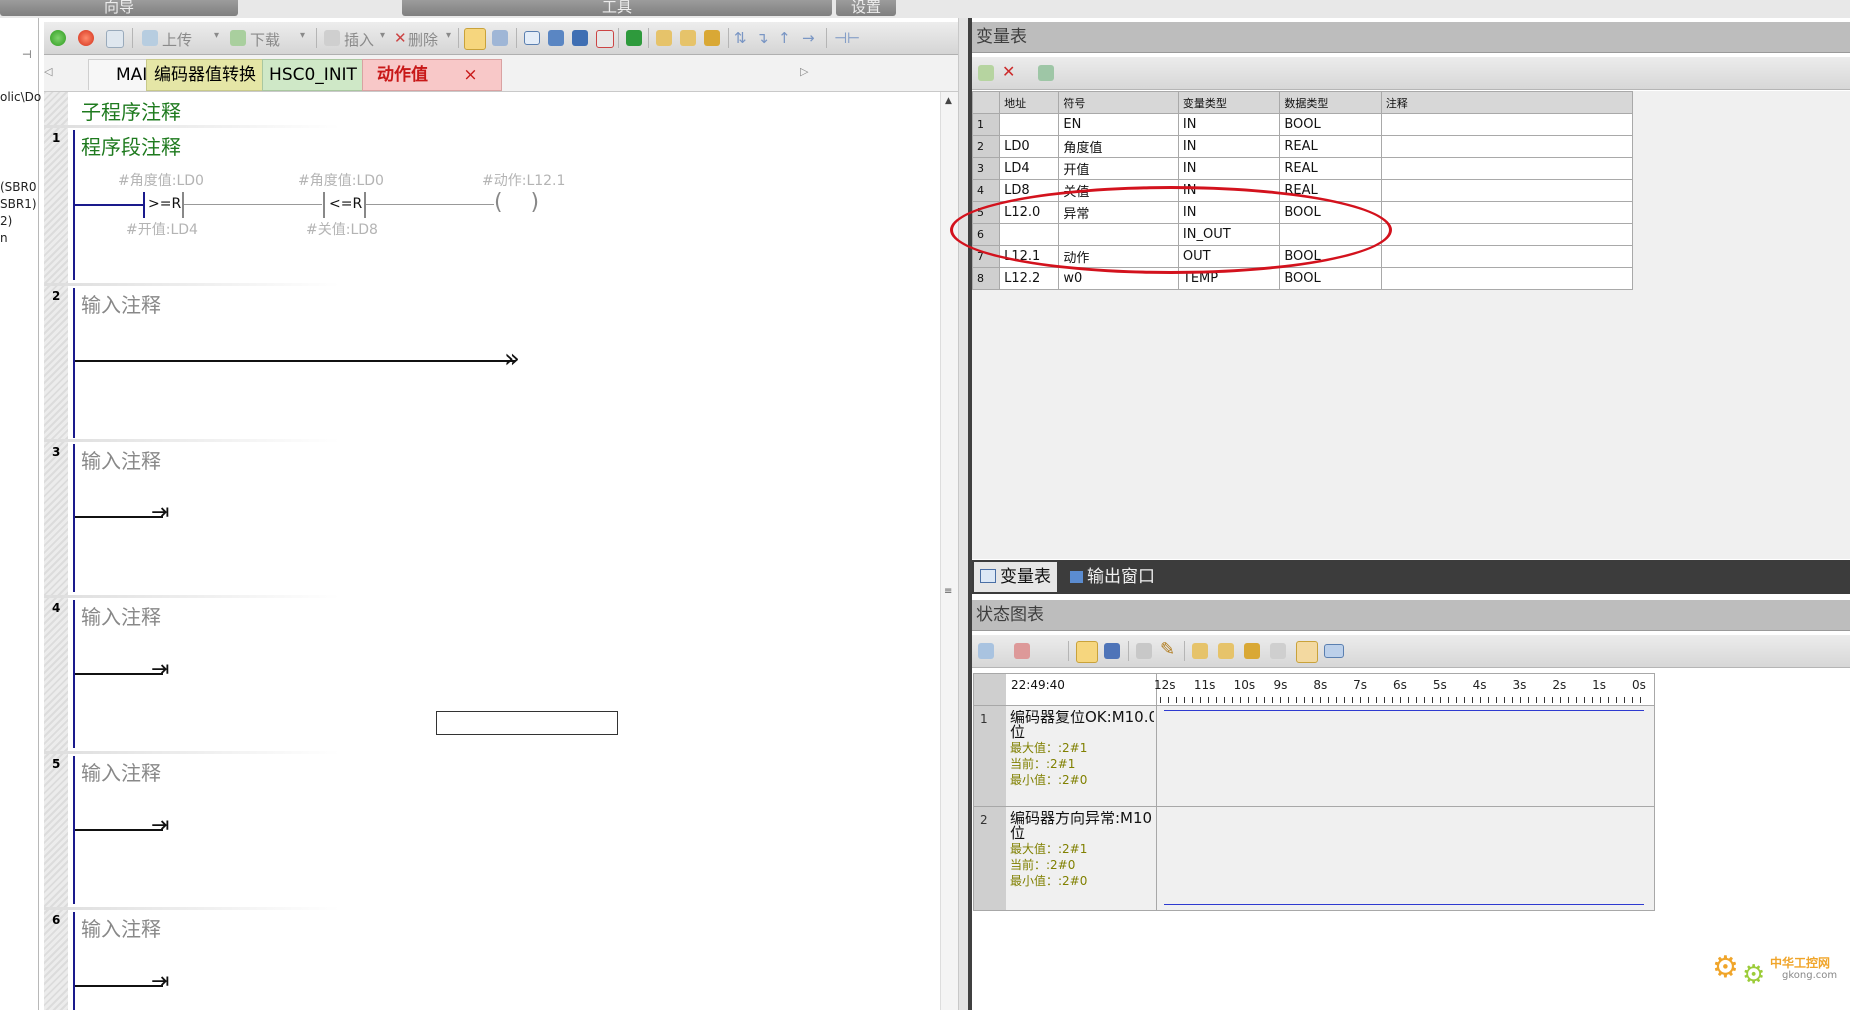 The width and height of the screenshot is (1850, 1010). I want to click on signal-min: 最小值：:2#0, so click(1049, 780).